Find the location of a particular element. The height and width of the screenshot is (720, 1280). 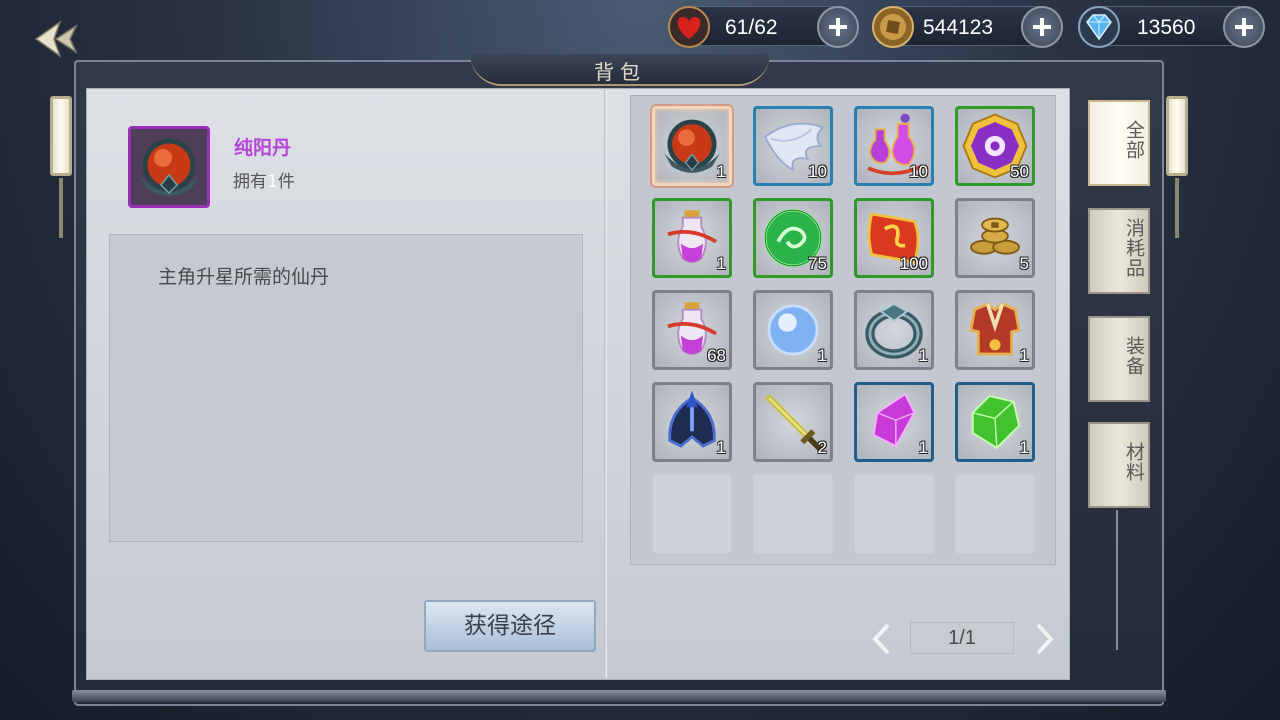

frame-bottom-rail is located at coordinates (619, 696).